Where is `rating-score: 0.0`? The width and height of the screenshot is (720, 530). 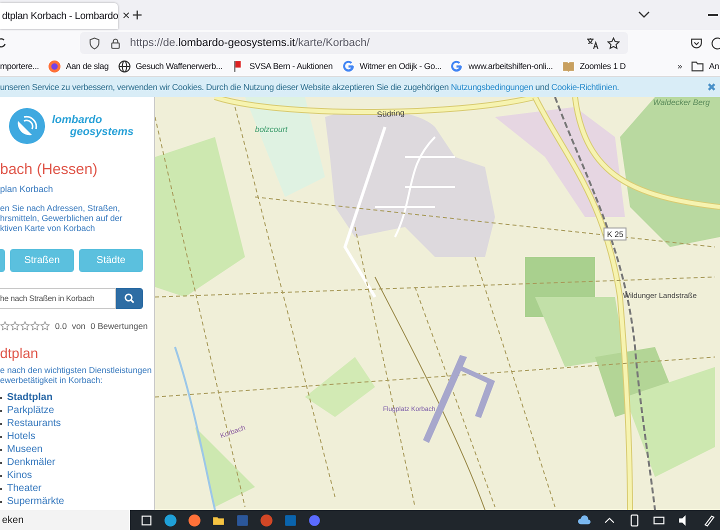
rating-score: 0.0 is located at coordinates (61, 326).